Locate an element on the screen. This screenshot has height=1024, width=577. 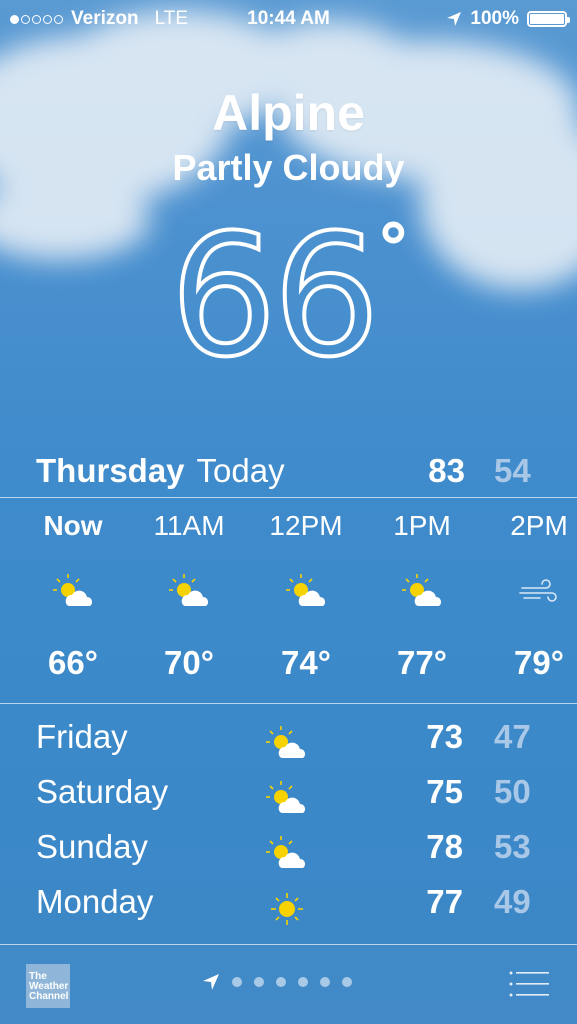
wind-icon is located at coordinates (538, 590).